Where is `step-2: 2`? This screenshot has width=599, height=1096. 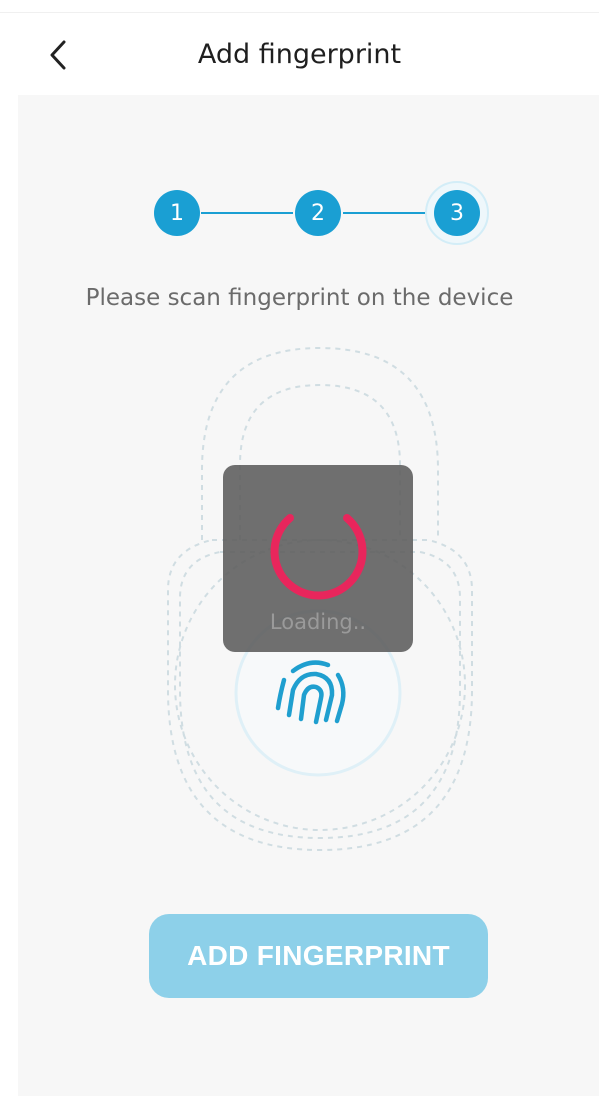 step-2: 2 is located at coordinates (318, 213).